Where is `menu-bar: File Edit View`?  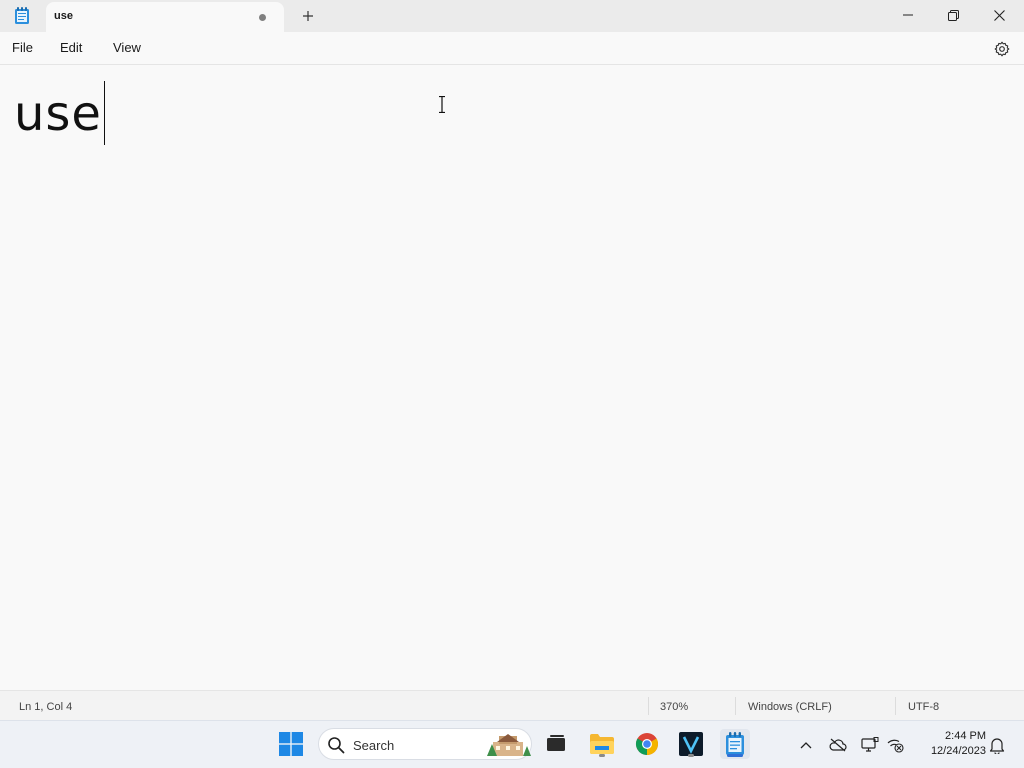 menu-bar: File Edit View is located at coordinates (512, 48).